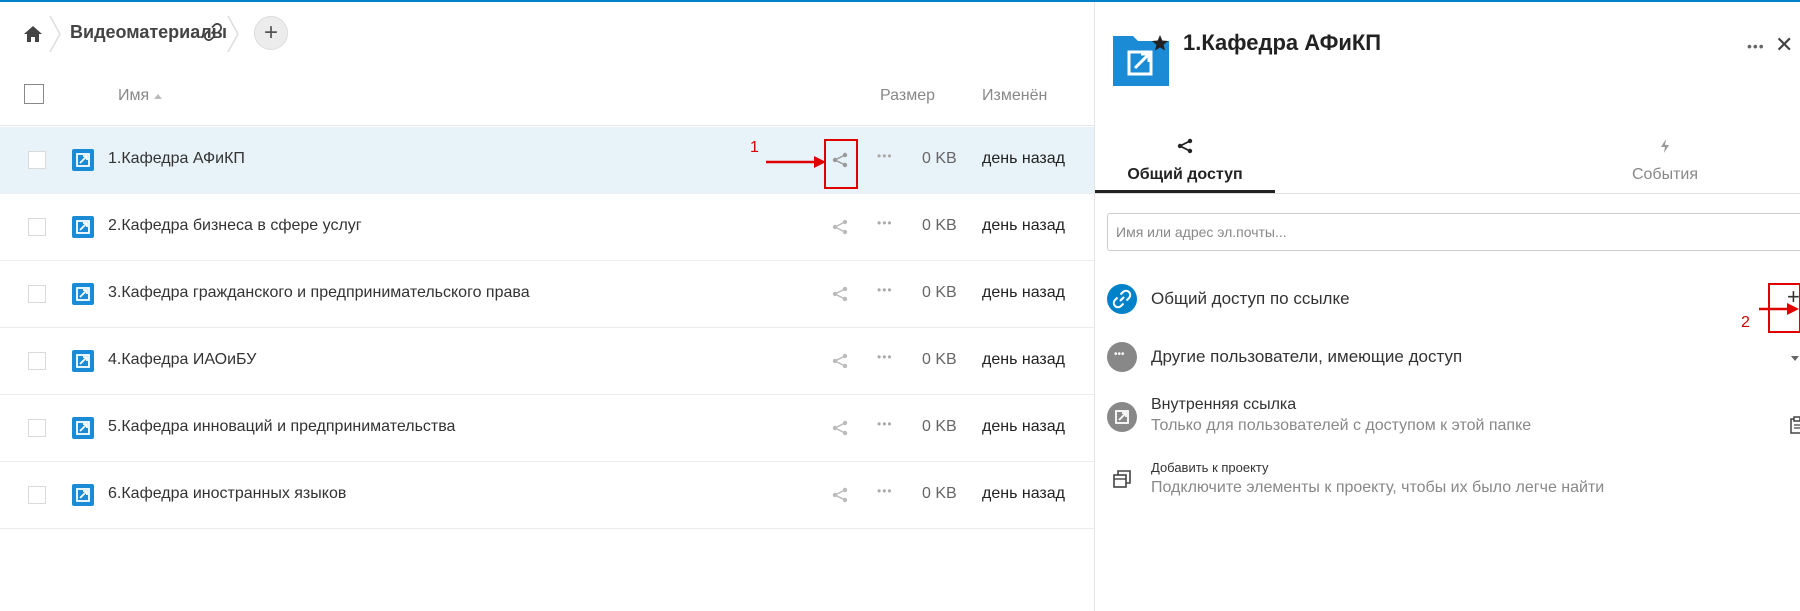 This screenshot has width=1800, height=611. What do you see at coordinates (1665, 163) in the screenshot?
I see `tab-activity: События` at bounding box center [1665, 163].